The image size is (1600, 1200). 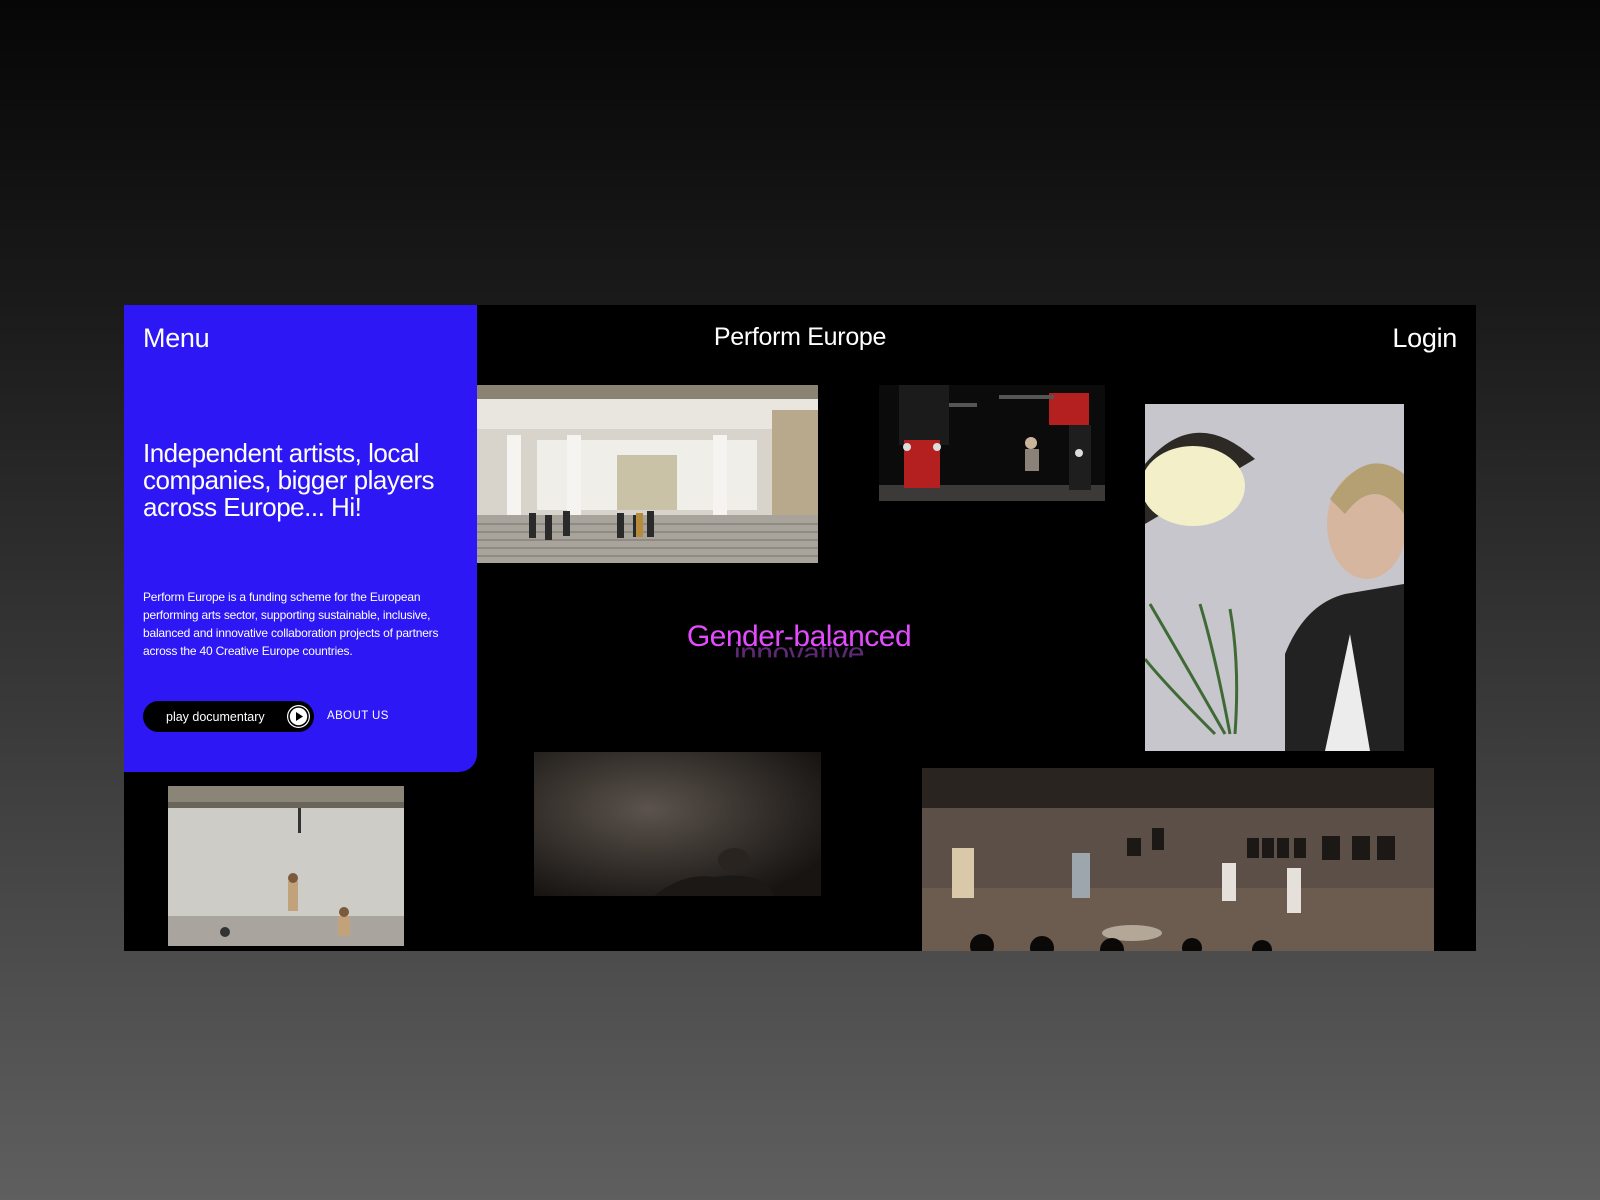 What do you see at coordinates (647, 474) in the screenshot?
I see `photo-museum-staircase` at bounding box center [647, 474].